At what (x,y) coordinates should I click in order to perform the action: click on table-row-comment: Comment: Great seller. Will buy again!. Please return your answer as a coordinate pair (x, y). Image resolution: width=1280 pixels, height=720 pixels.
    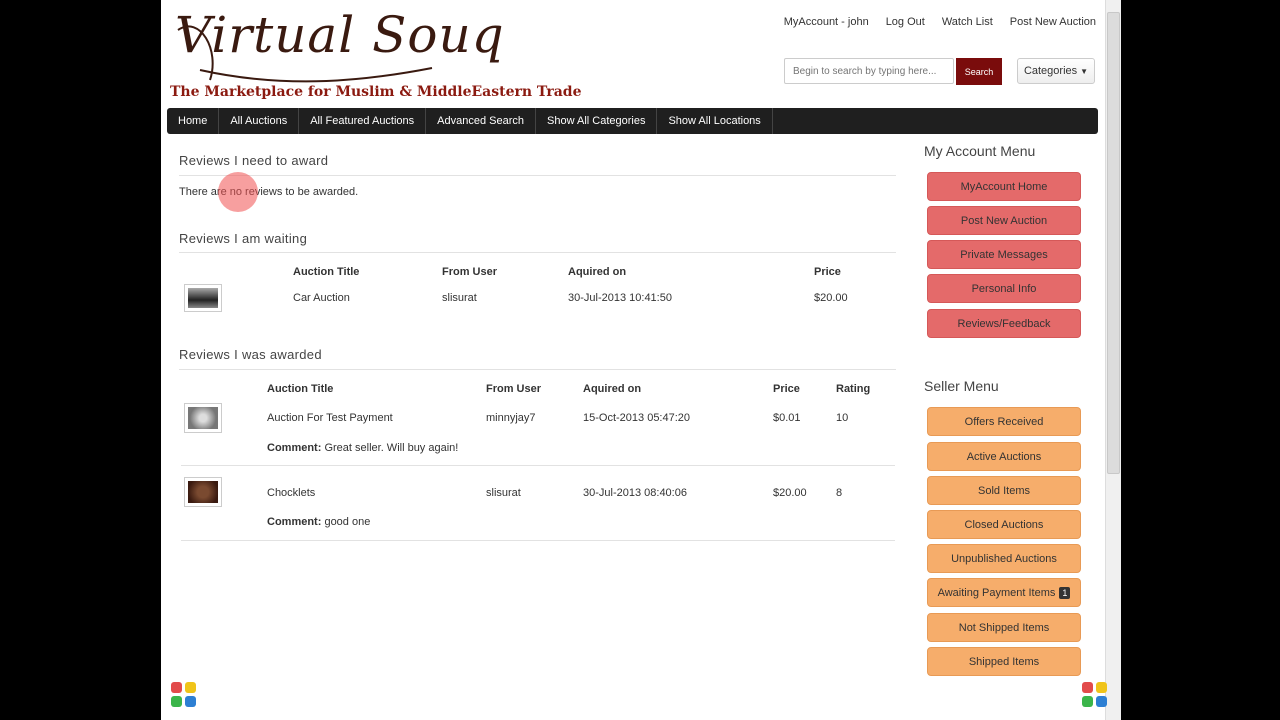
    Looking at the image, I should click on (362, 448).